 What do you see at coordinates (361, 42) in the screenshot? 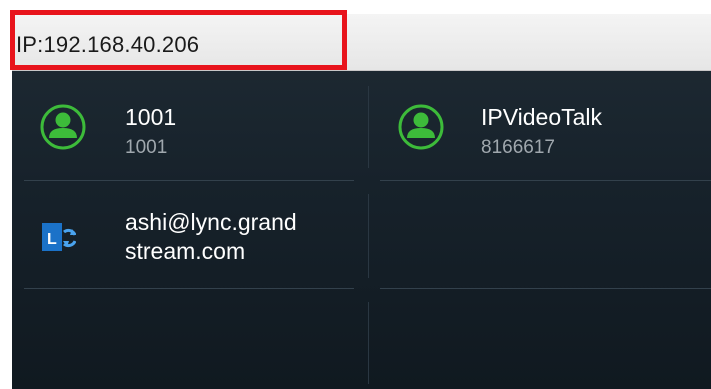
I see `ip-status-bar: IP:192.168.40.206` at bounding box center [361, 42].